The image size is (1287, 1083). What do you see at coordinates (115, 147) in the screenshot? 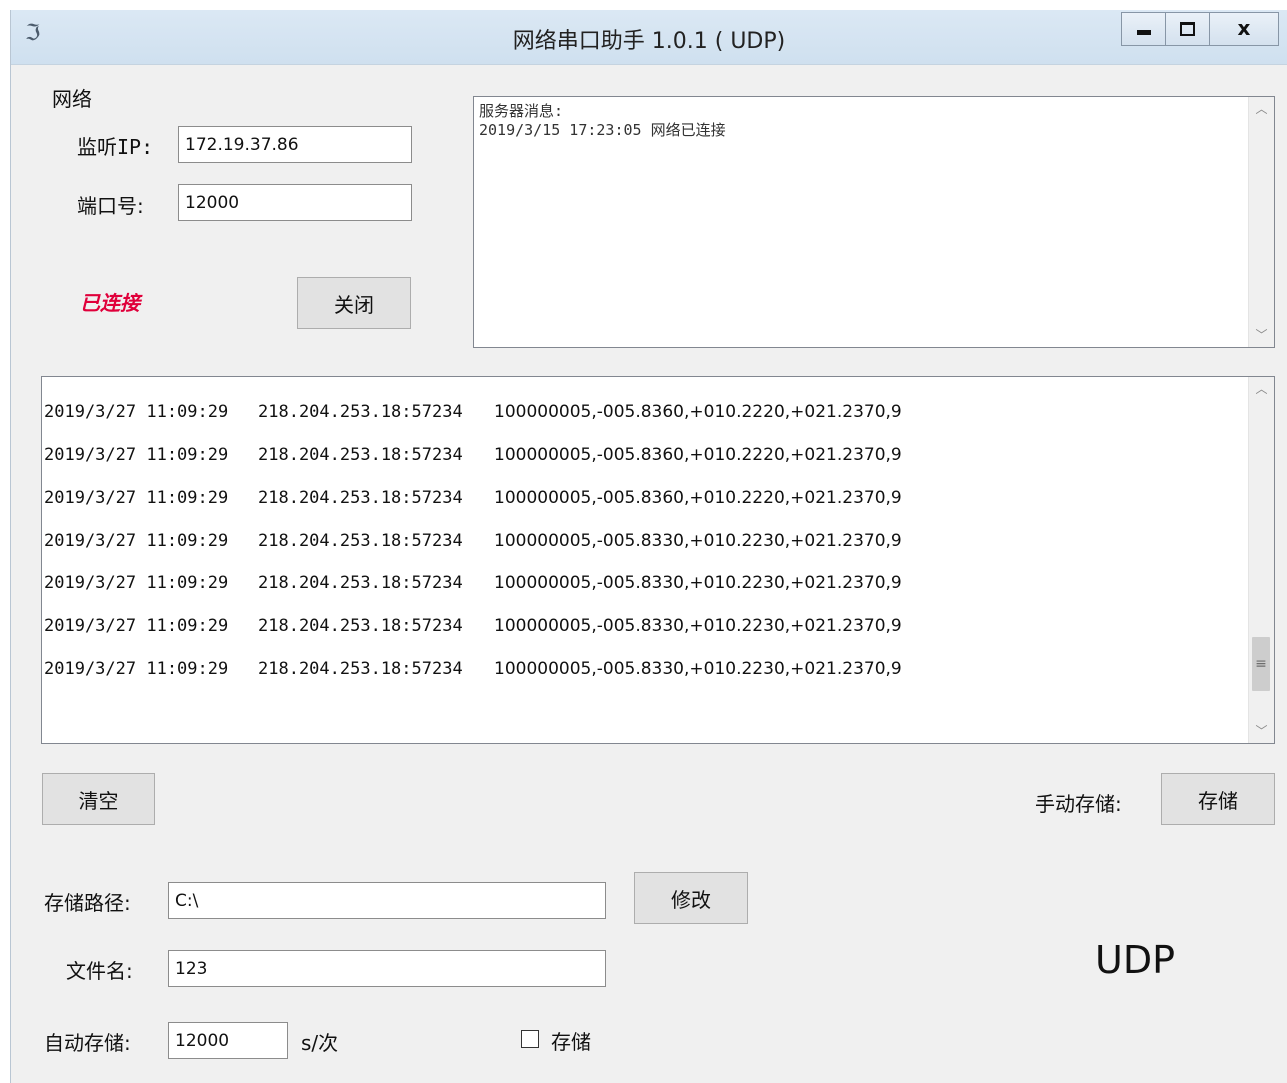
I see `listen-ip-label: 监听IP:` at bounding box center [115, 147].